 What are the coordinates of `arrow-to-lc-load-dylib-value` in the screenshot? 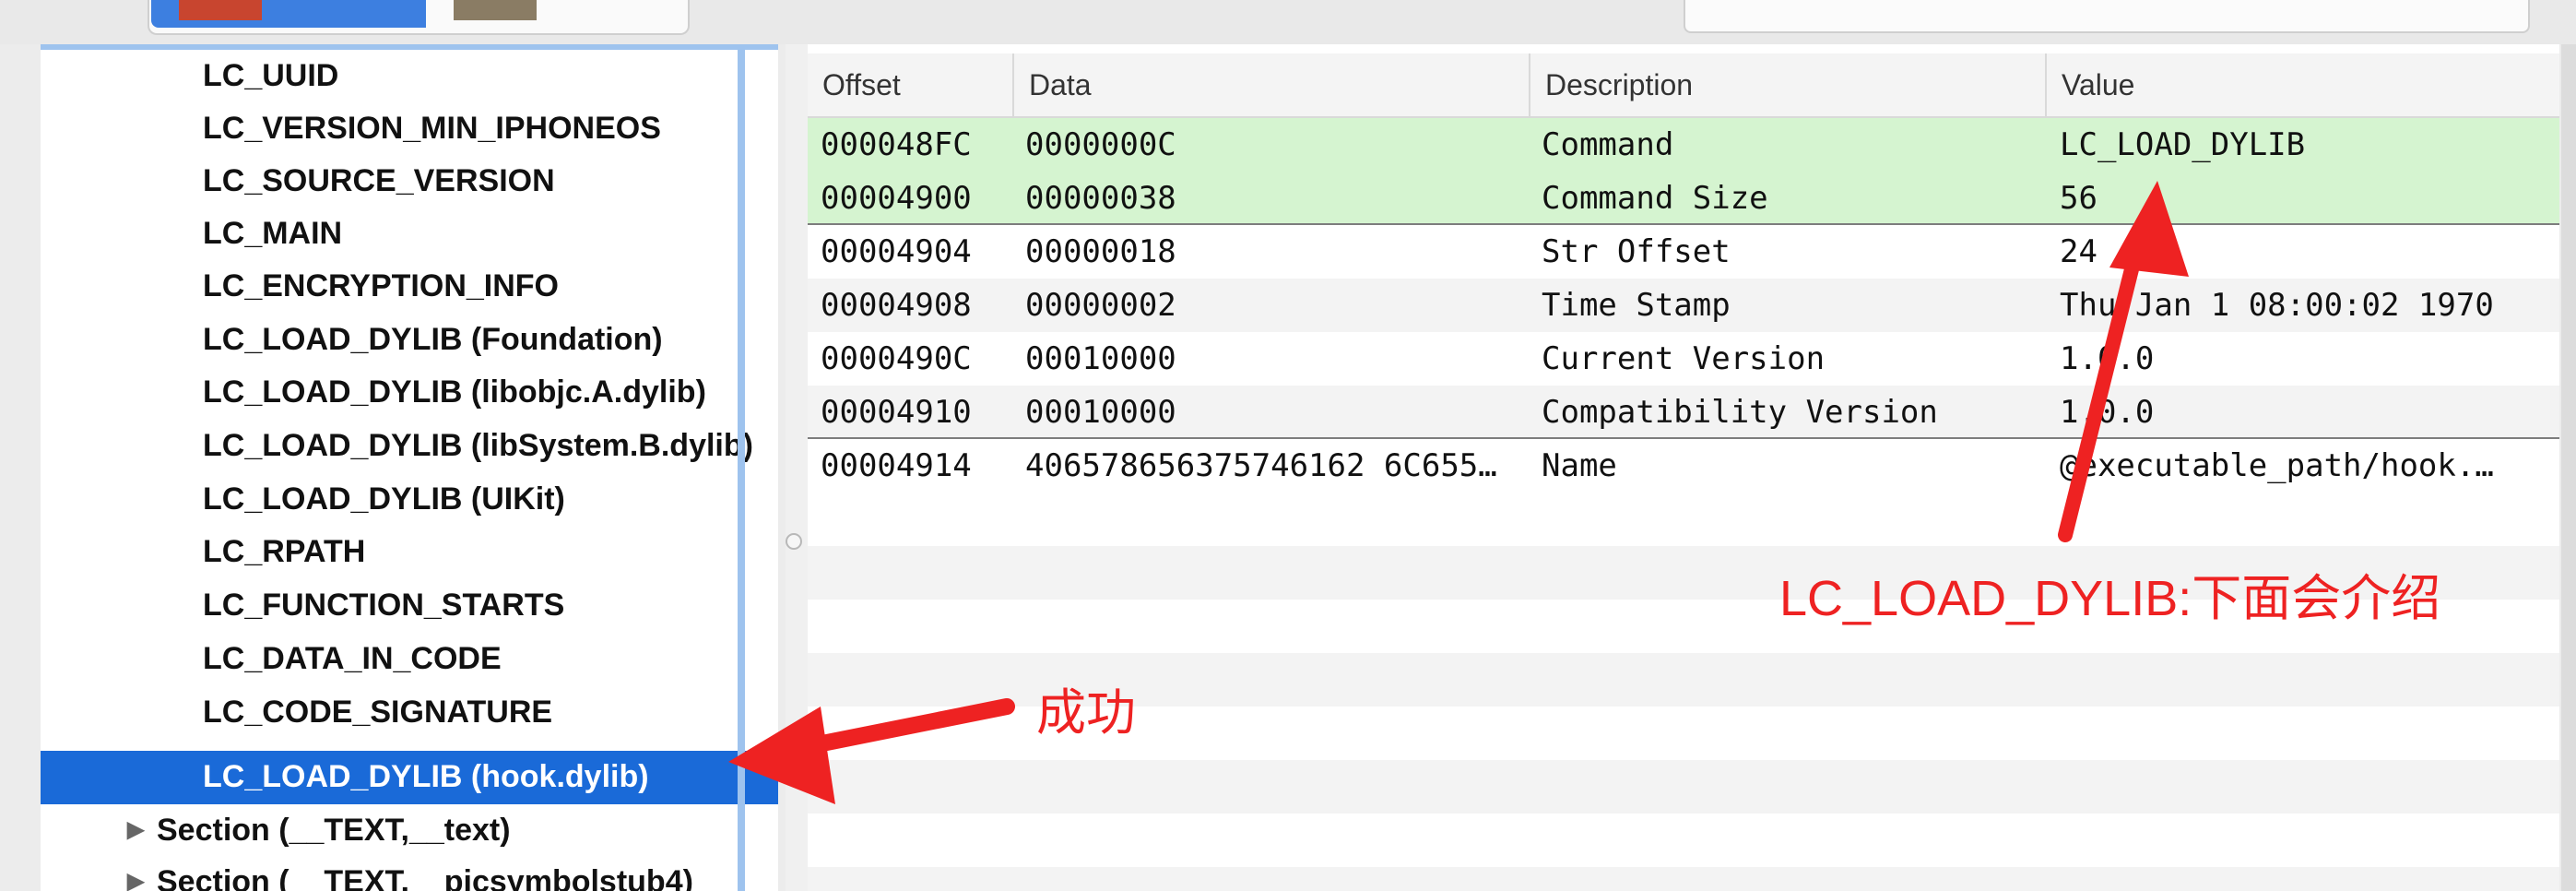 It's located at (2101, 391).